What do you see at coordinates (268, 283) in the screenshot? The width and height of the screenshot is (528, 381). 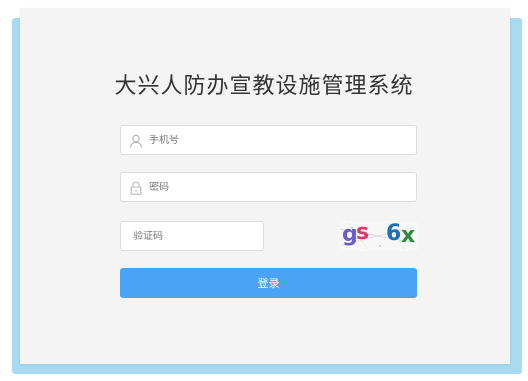 I see `login-button: 登录` at bounding box center [268, 283].